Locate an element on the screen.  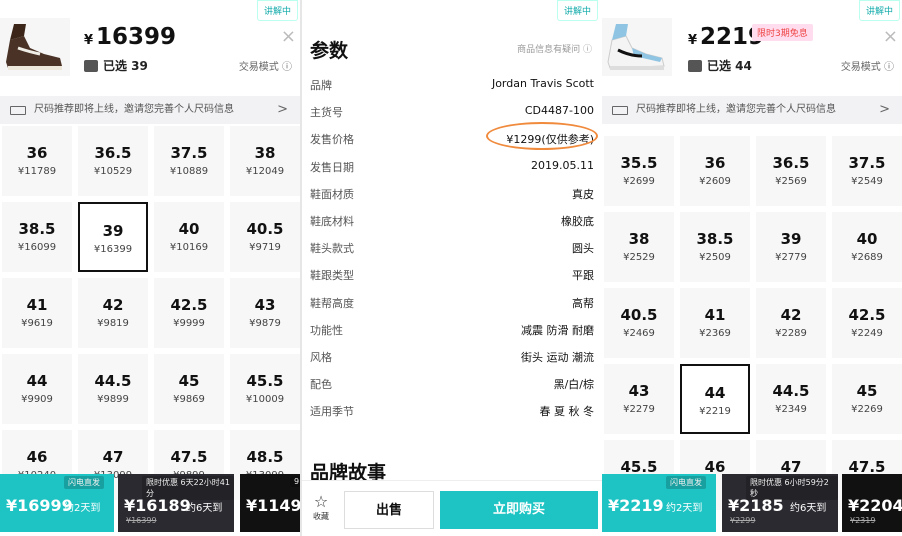
params-title: 参数 is located at coordinates (329, 51).